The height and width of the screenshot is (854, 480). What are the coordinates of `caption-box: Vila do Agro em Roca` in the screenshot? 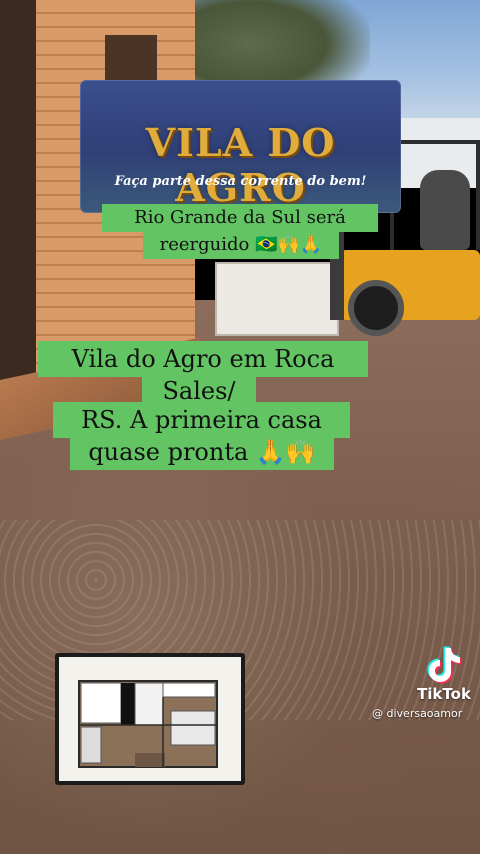 It's located at (203, 359).